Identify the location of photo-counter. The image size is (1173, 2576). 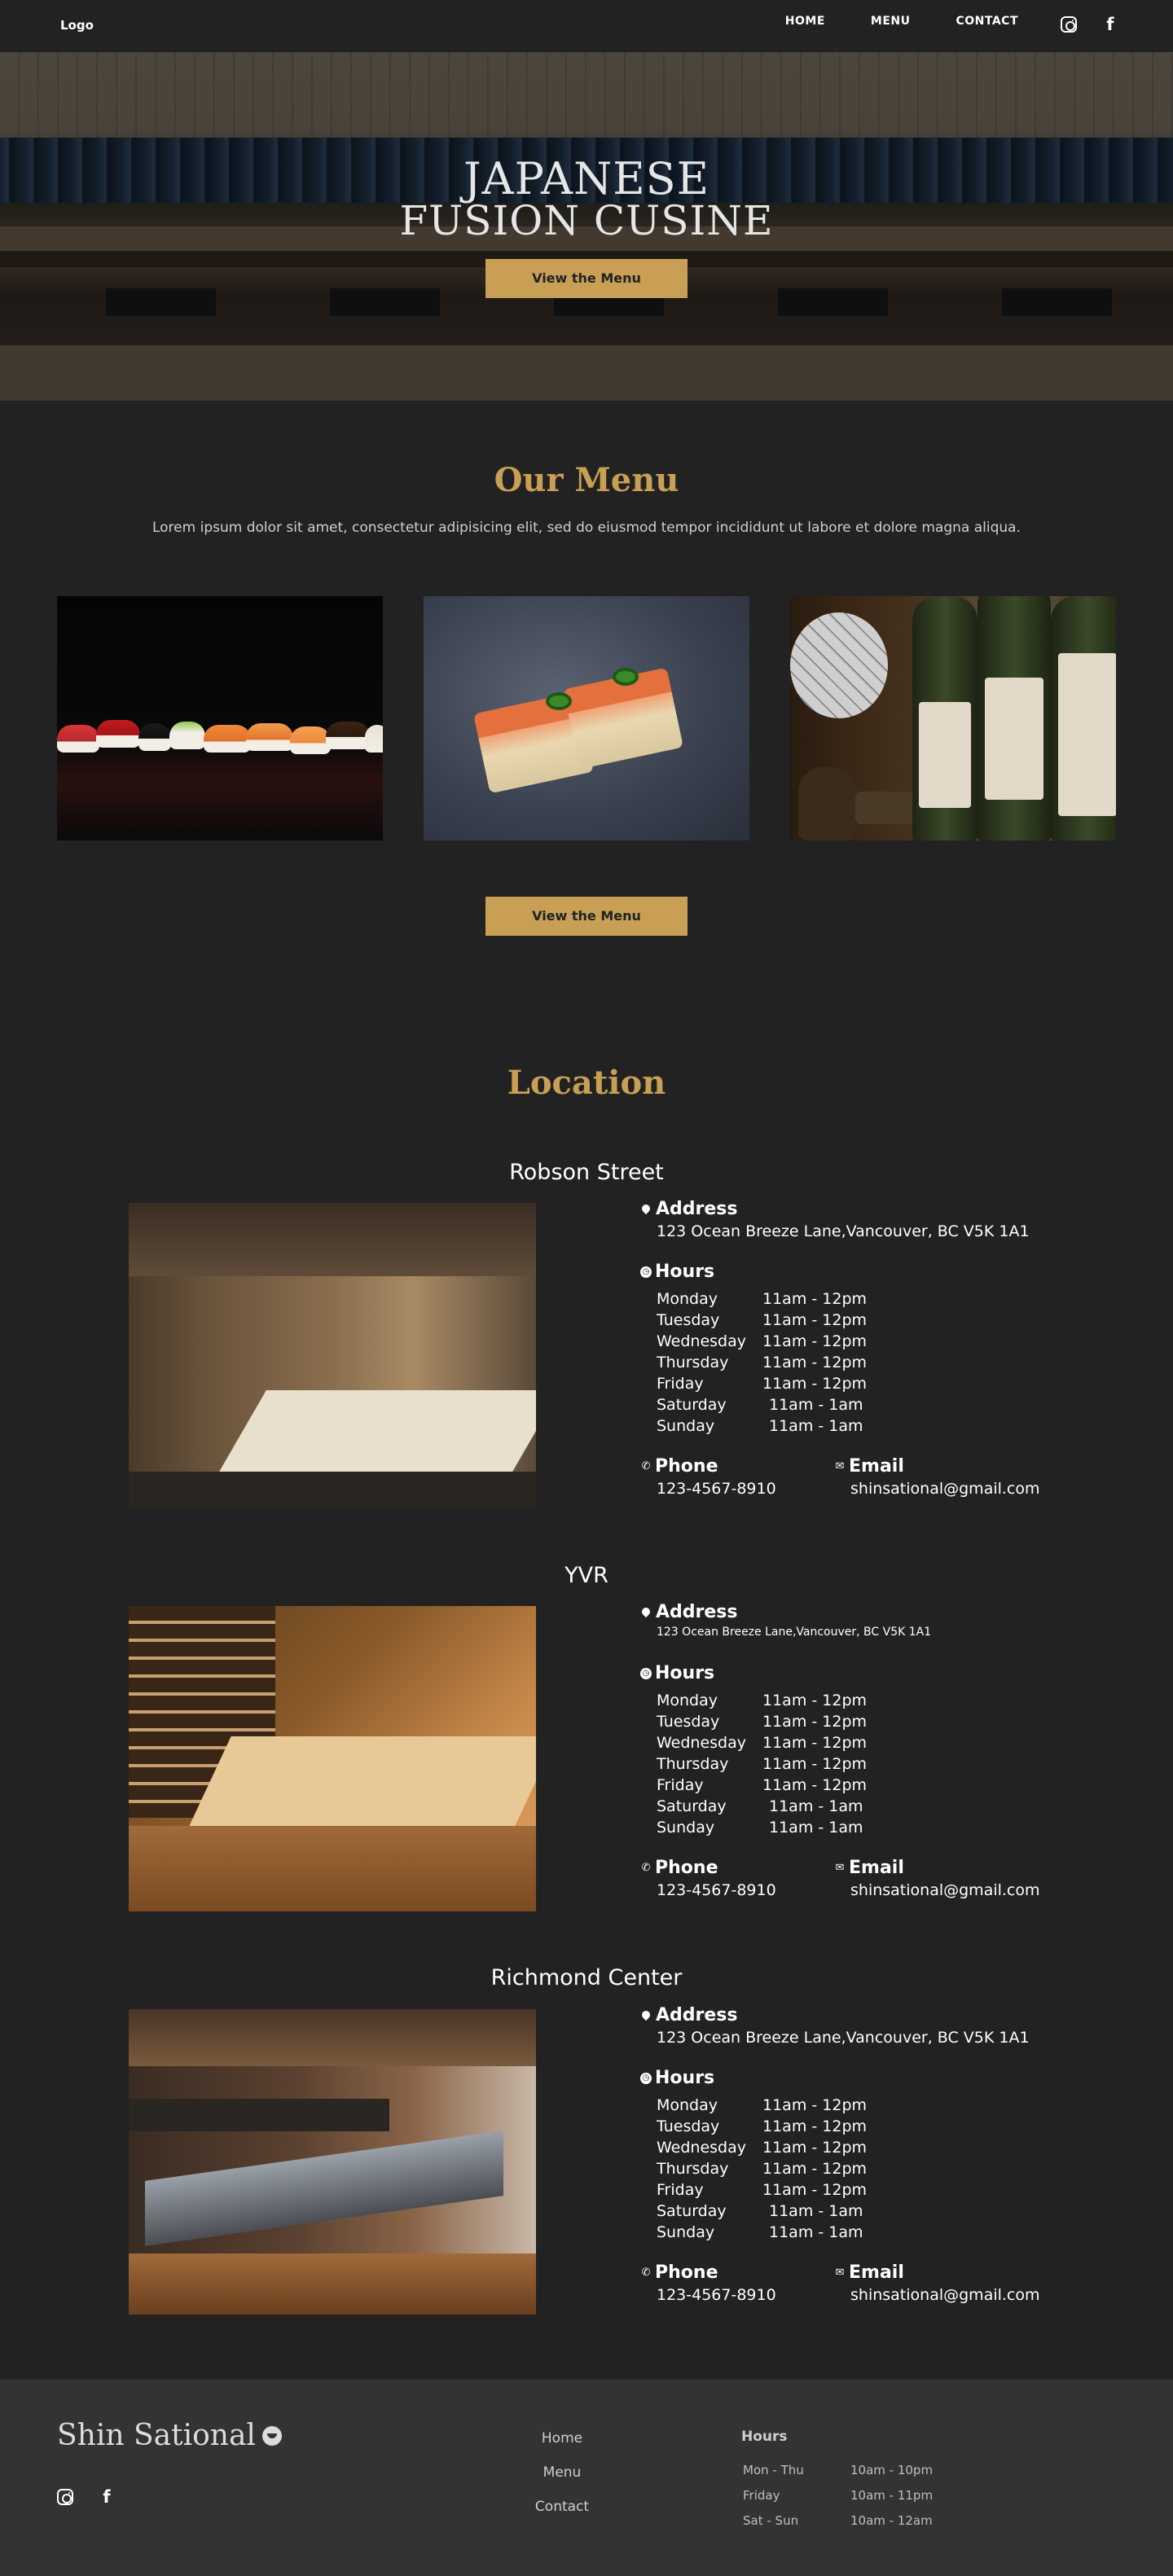
(362, 1781).